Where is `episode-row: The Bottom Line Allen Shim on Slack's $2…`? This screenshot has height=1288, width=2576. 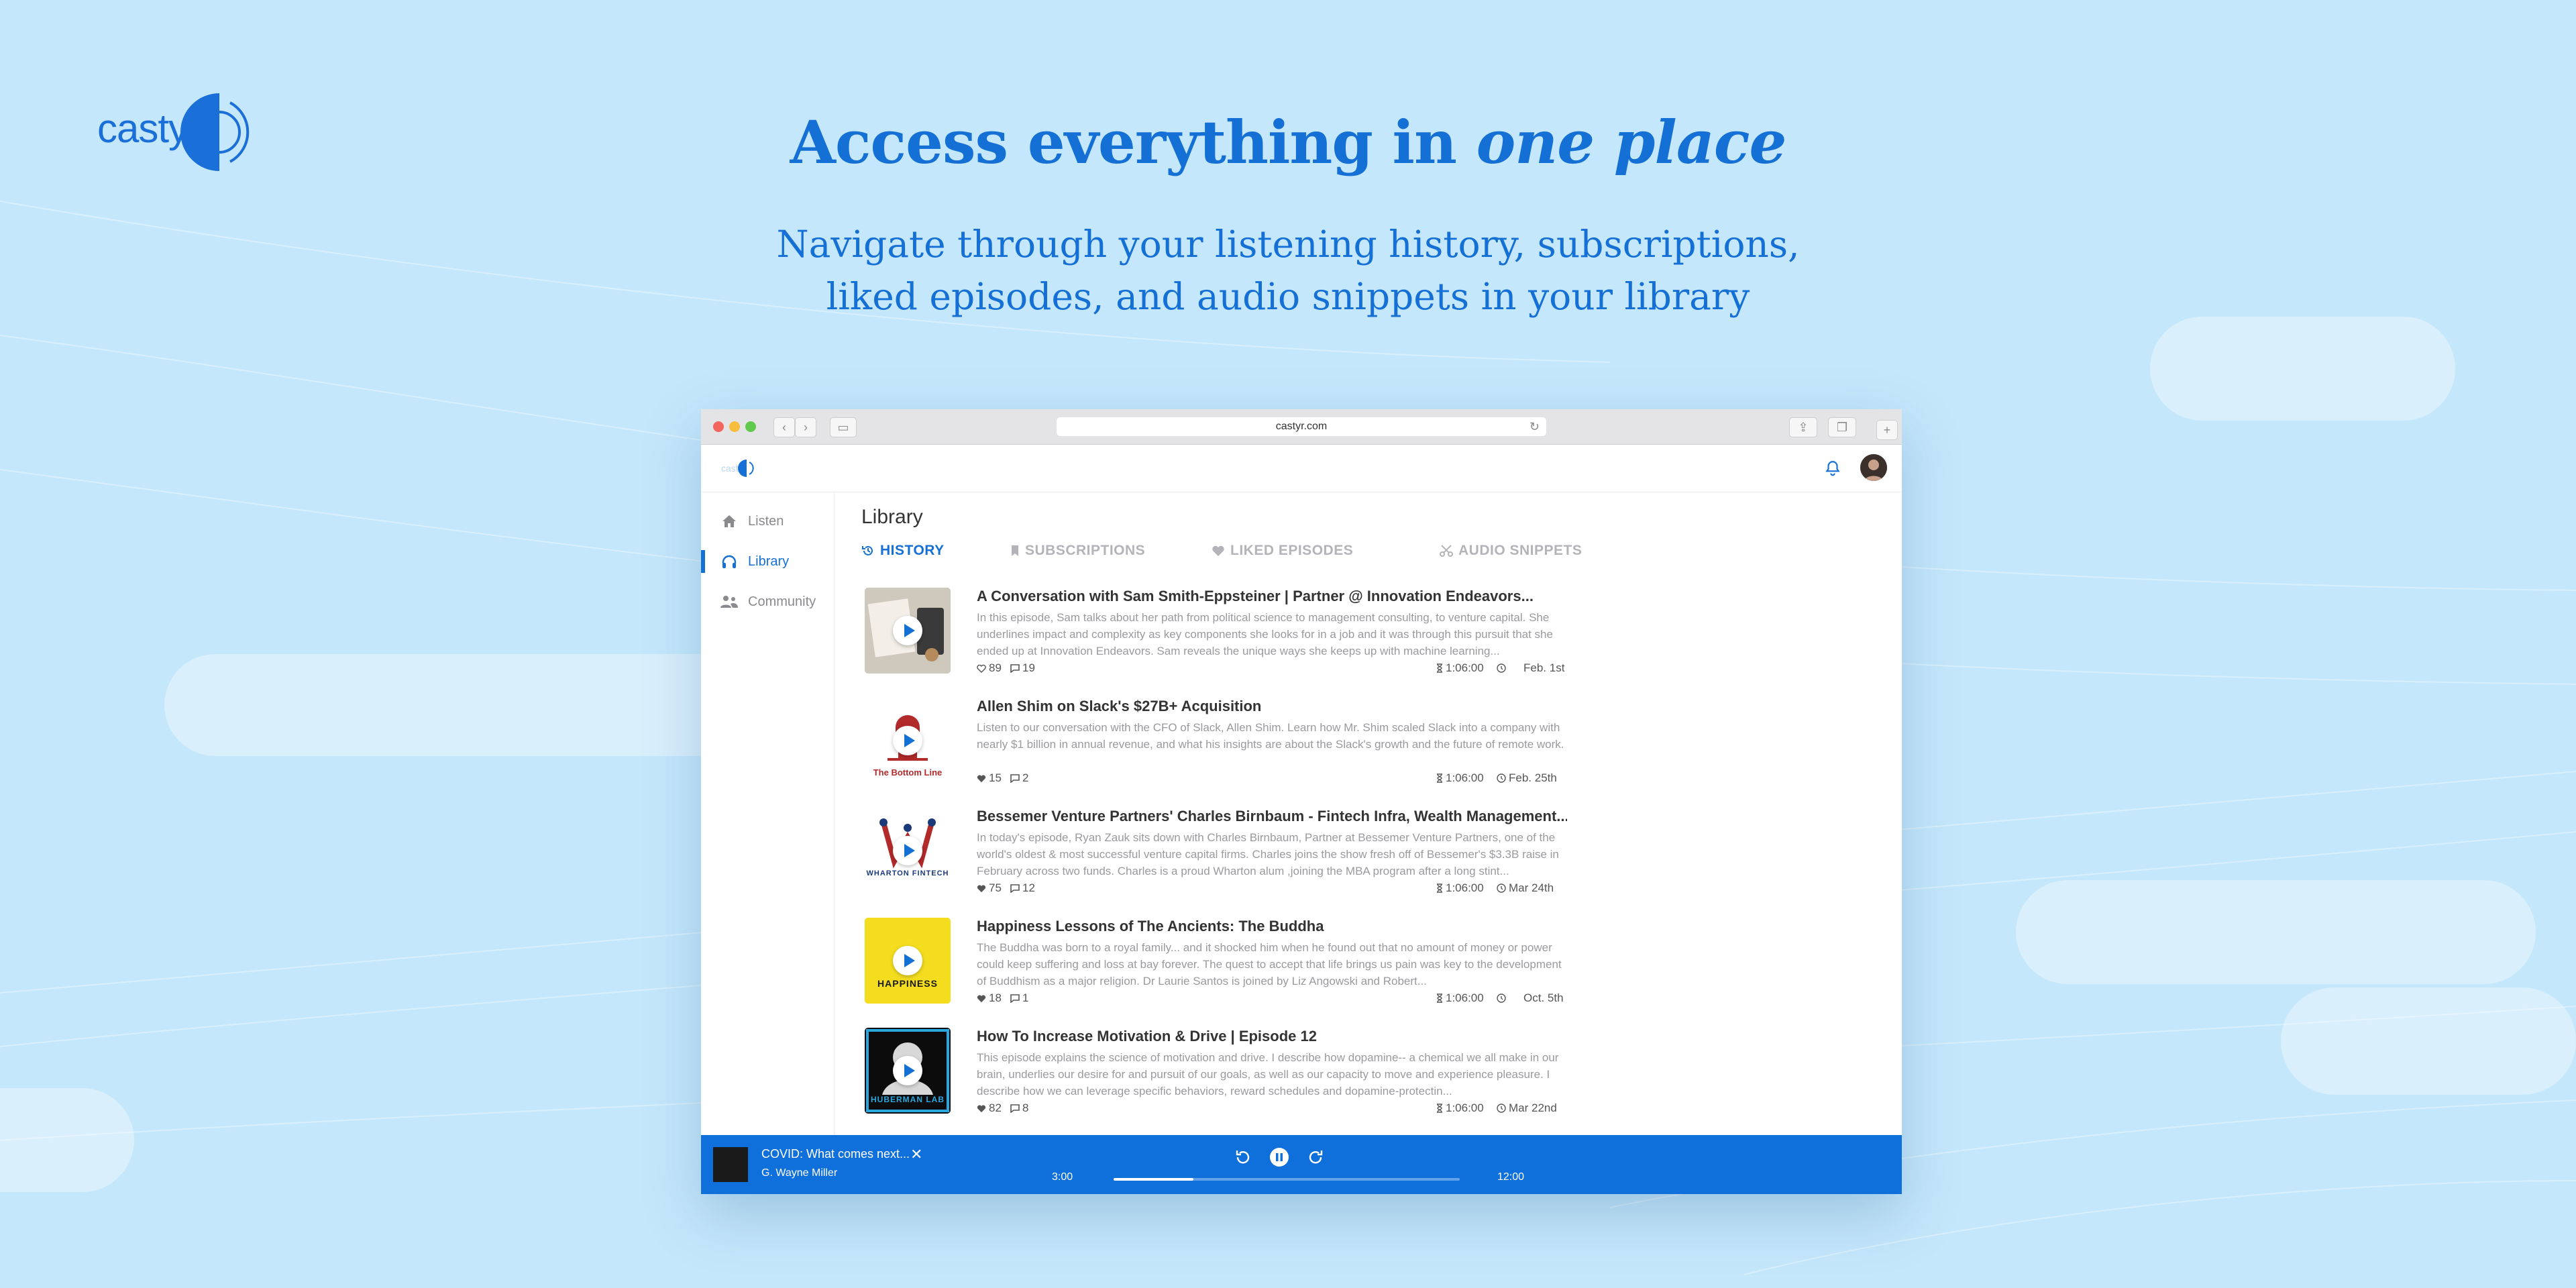 episode-row: The Bottom Line Allen Shim on Slack's $2… is located at coordinates (1214, 745).